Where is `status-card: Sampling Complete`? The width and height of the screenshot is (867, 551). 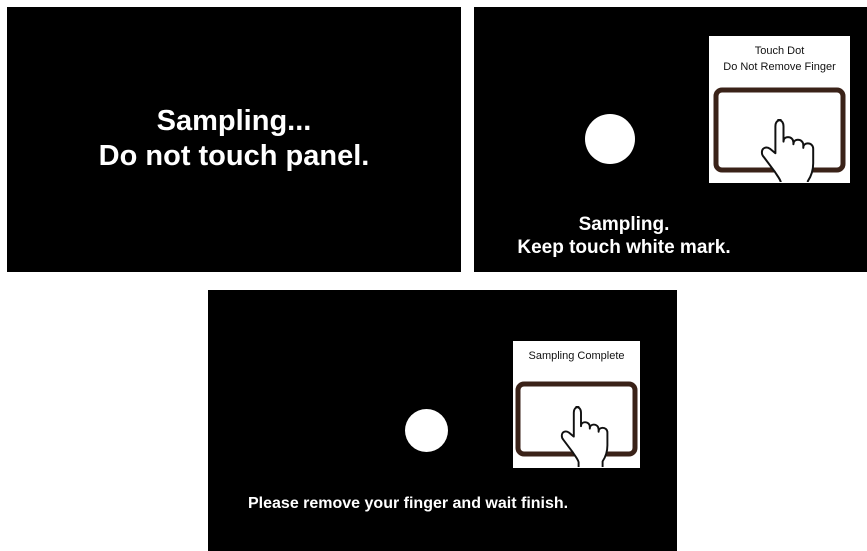 status-card: Sampling Complete is located at coordinates (576, 404).